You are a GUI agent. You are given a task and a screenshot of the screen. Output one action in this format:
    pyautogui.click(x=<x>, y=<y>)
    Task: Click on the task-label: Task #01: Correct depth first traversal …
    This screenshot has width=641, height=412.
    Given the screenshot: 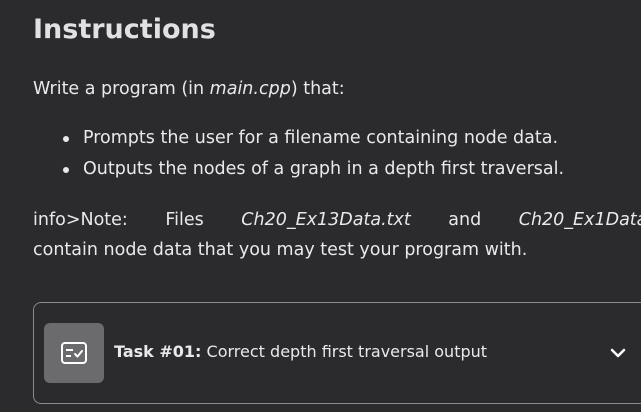 What is the action you would take?
    pyautogui.click(x=300, y=351)
    